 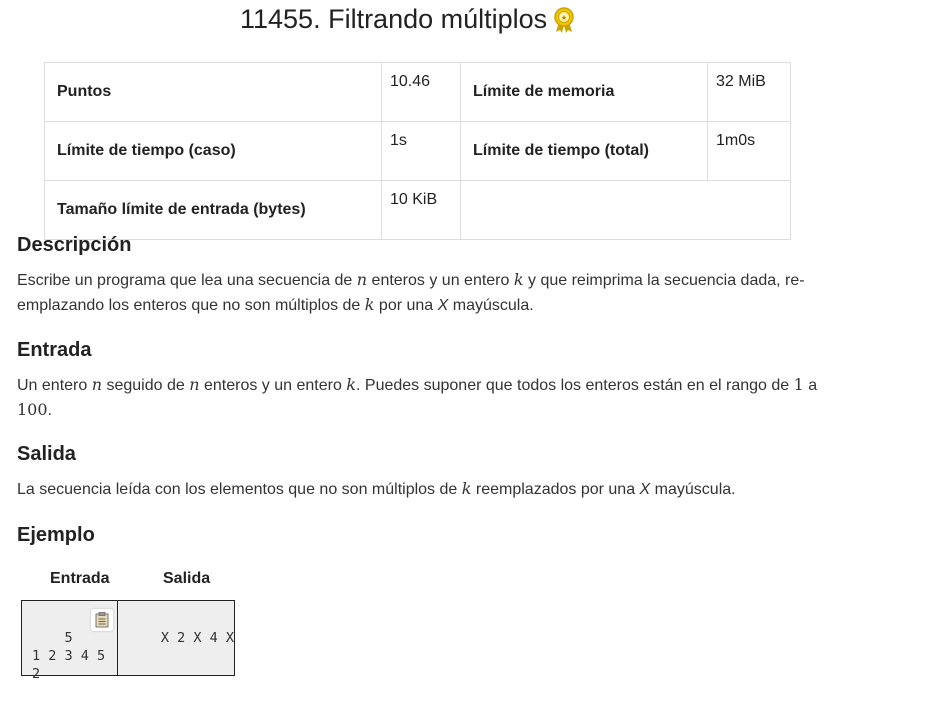 I want to click on example-output-header: Salida, so click(x=187, y=578).